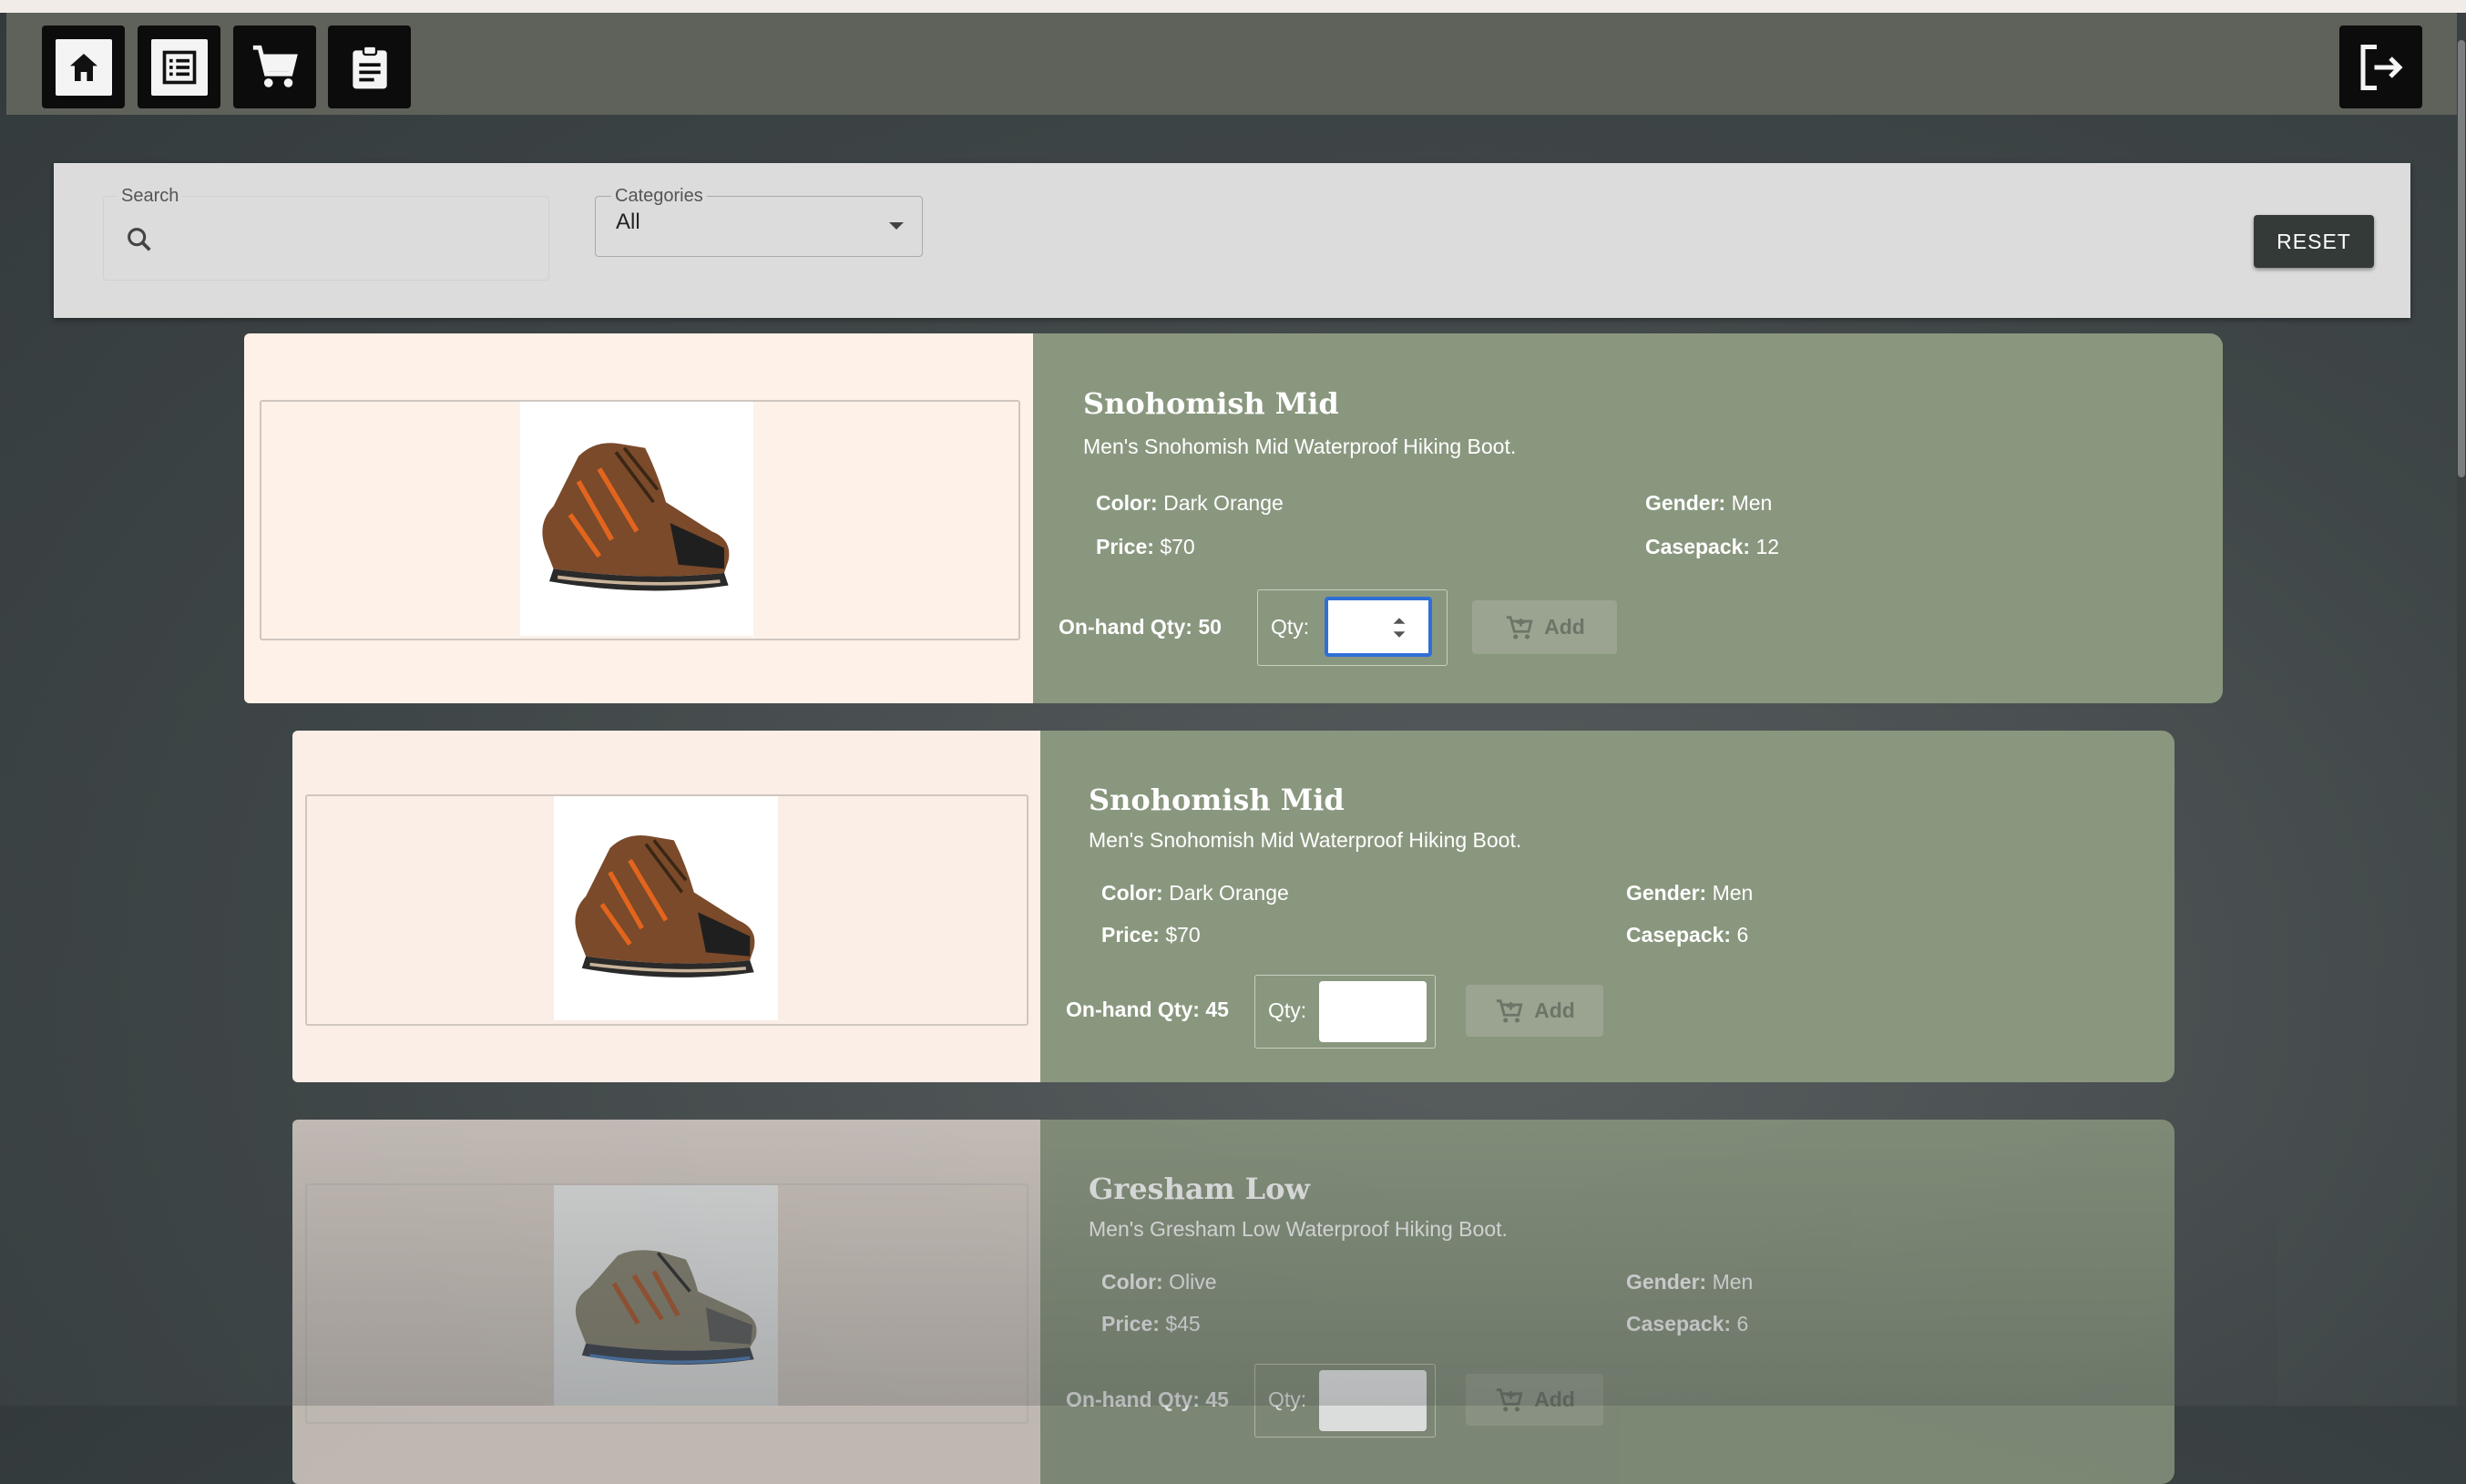 The height and width of the screenshot is (1484, 2466). Describe the element at coordinates (150, 196) in the screenshot. I see `search-label: Search` at that location.